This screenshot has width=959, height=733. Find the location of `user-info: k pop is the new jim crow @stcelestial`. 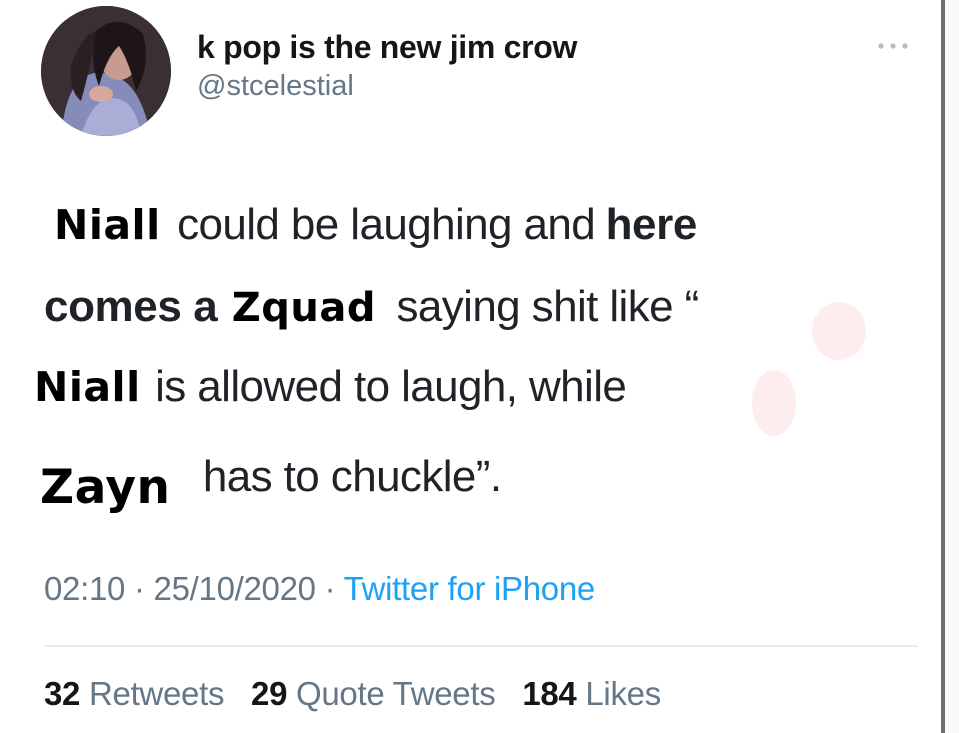

user-info: k pop is the new jim crow @stcelestial is located at coordinates (387, 66).